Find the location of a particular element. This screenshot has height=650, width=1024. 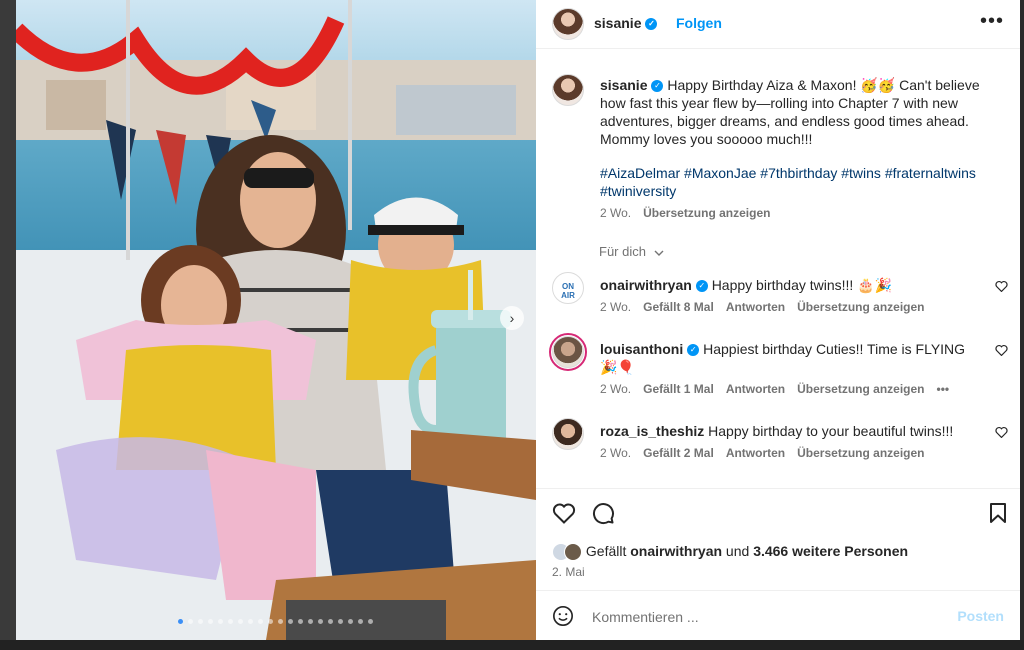

author-avatar is located at coordinates (568, 24).